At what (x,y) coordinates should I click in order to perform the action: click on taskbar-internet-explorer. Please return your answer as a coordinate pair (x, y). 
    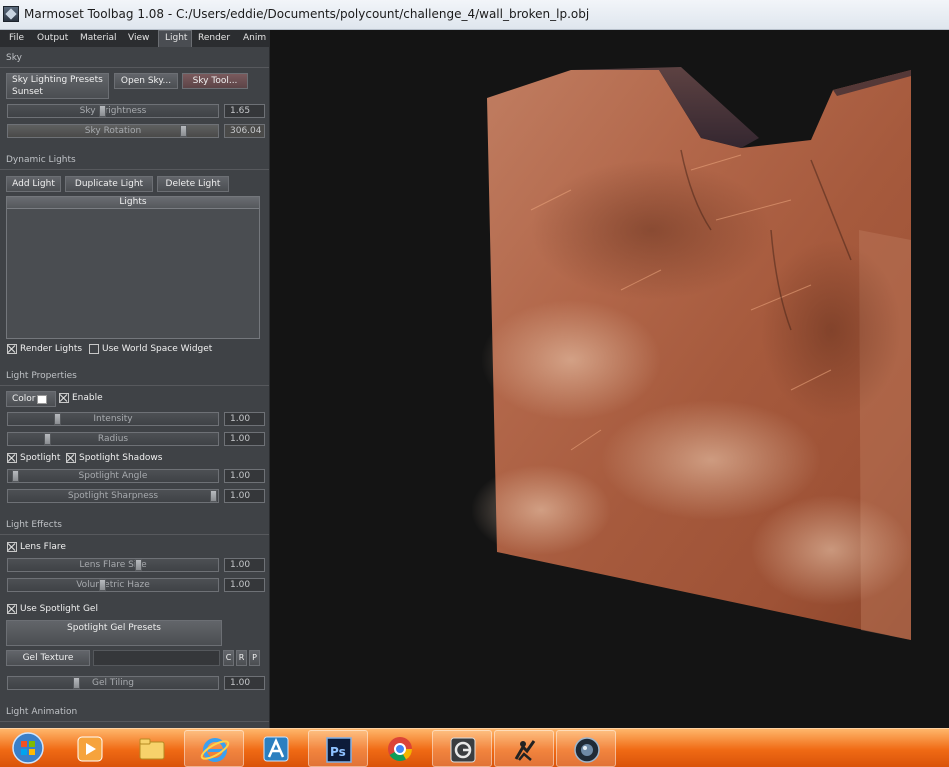
    Looking at the image, I should click on (214, 748).